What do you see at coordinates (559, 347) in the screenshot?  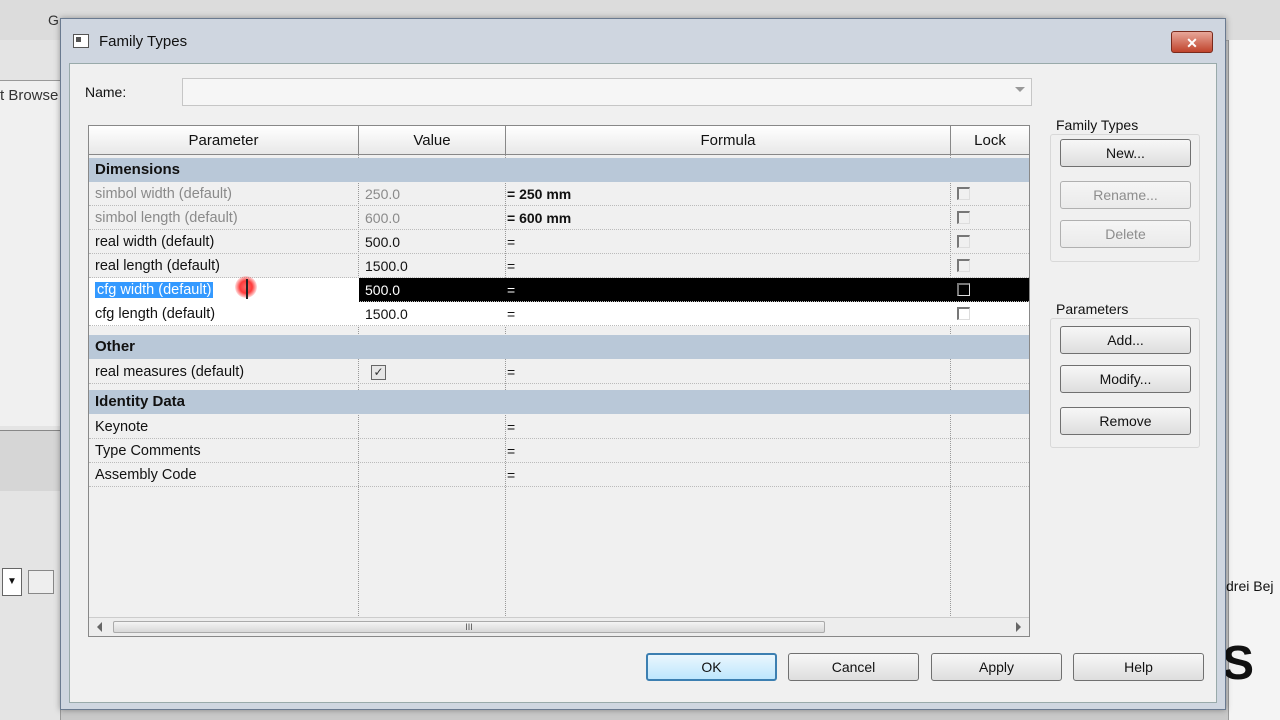 I see `group-header-other: Other` at bounding box center [559, 347].